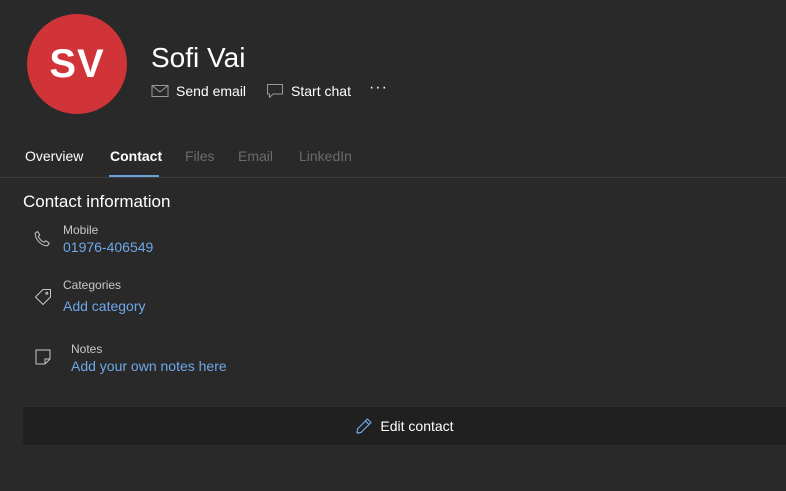 This screenshot has width=786, height=491. I want to click on tab-files: Files, so click(200, 156).